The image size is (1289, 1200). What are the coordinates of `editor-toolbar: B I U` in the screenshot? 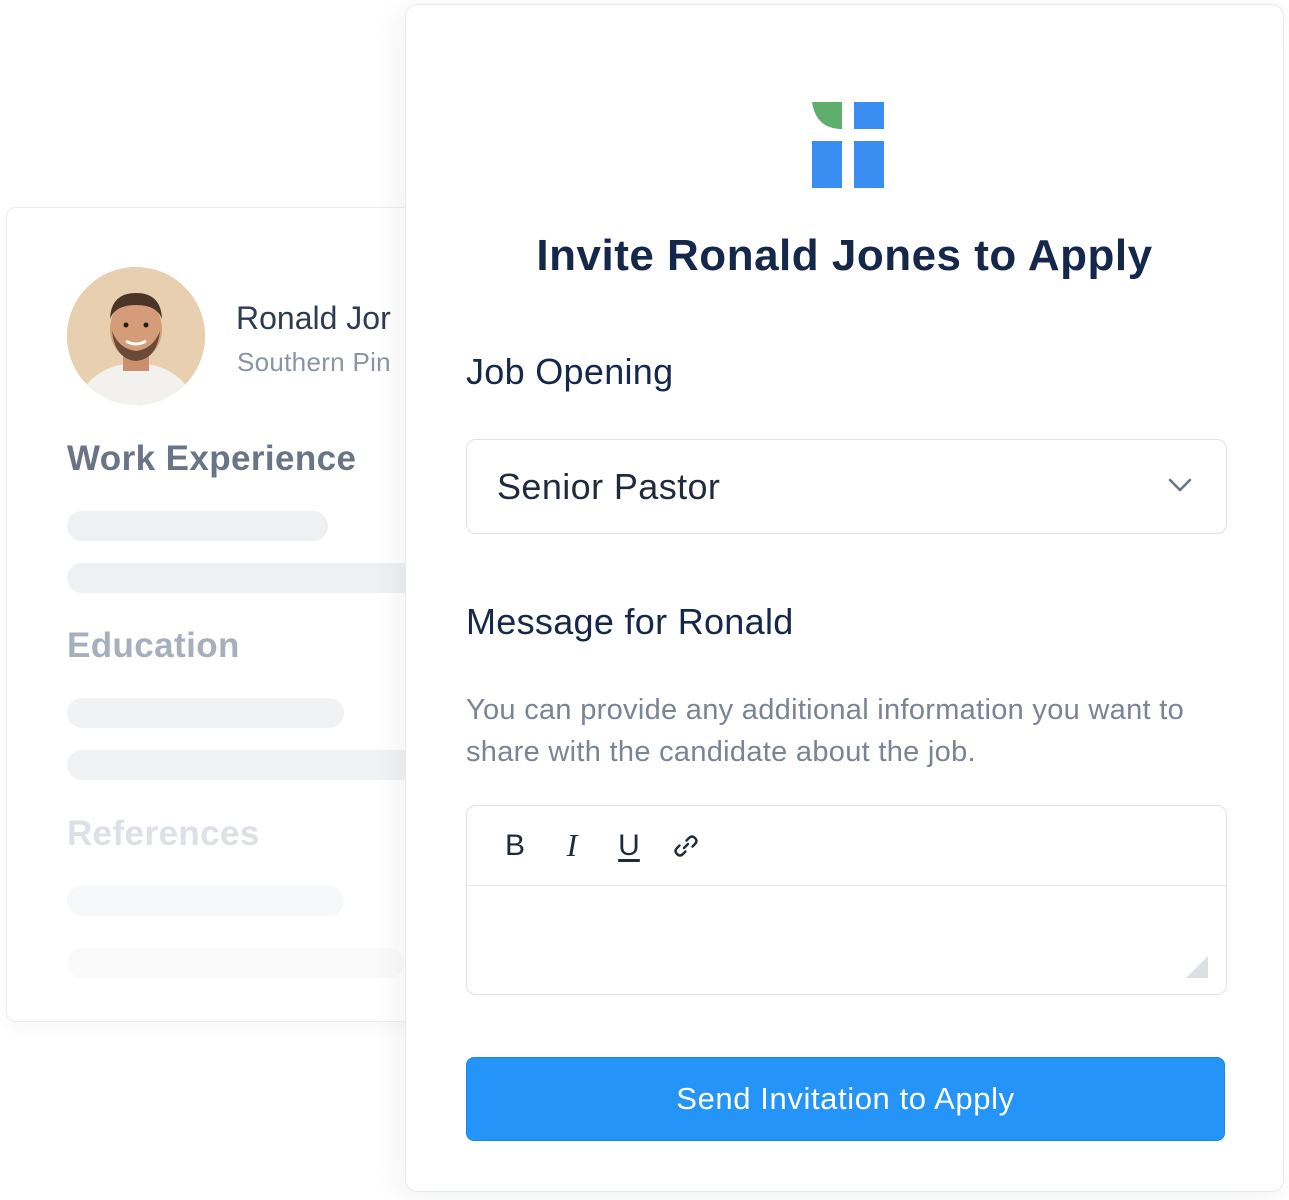 It's located at (846, 846).